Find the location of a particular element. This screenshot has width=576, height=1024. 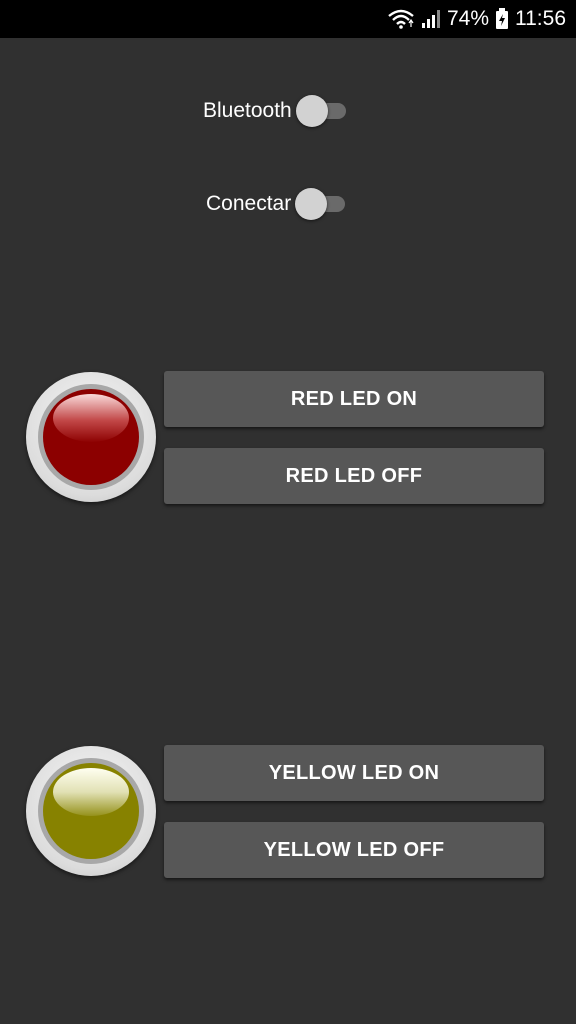

bluetooth-toggle is located at coordinates (321, 111).